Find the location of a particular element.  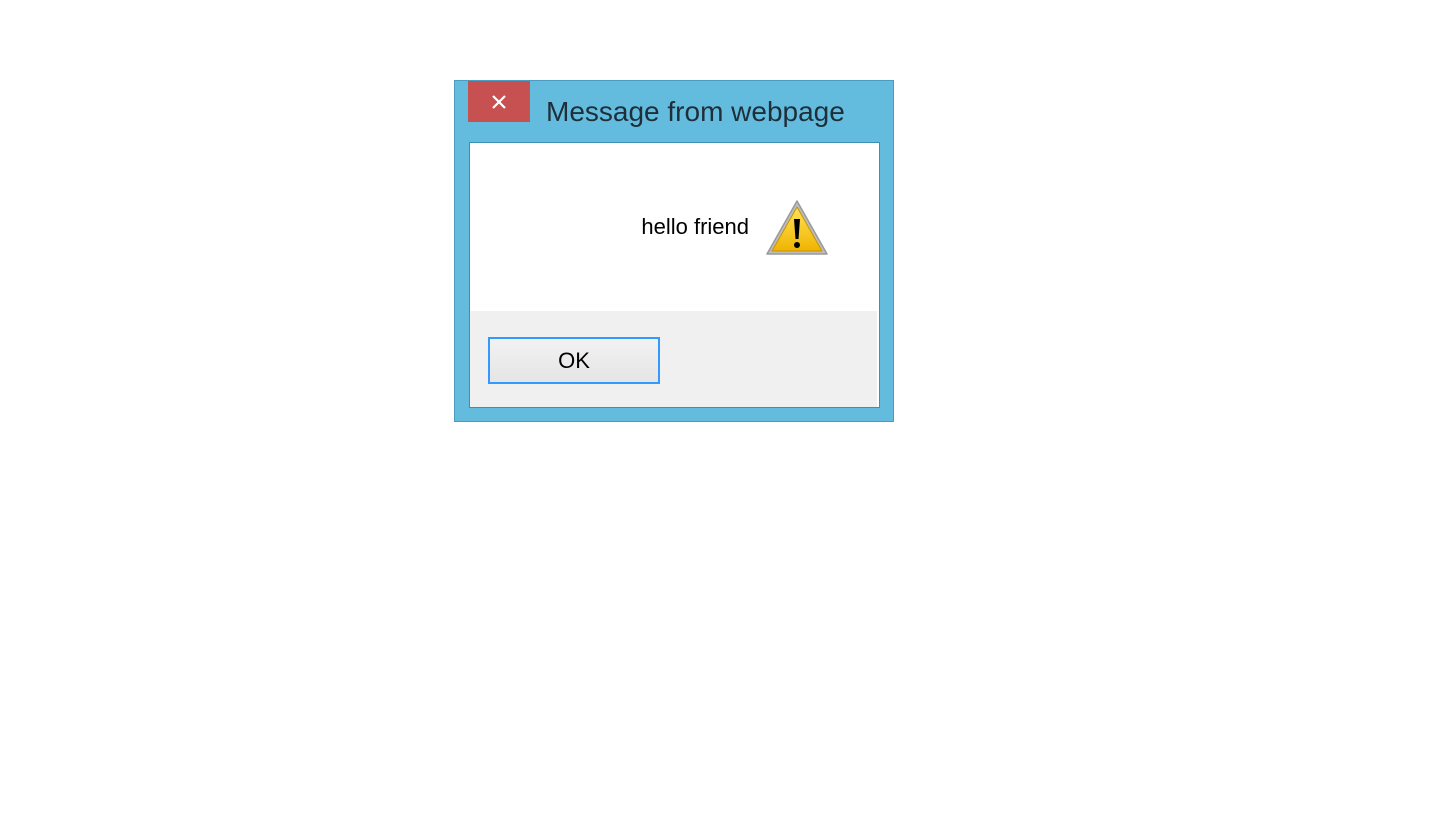

warning-icon is located at coordinates (797, 227).